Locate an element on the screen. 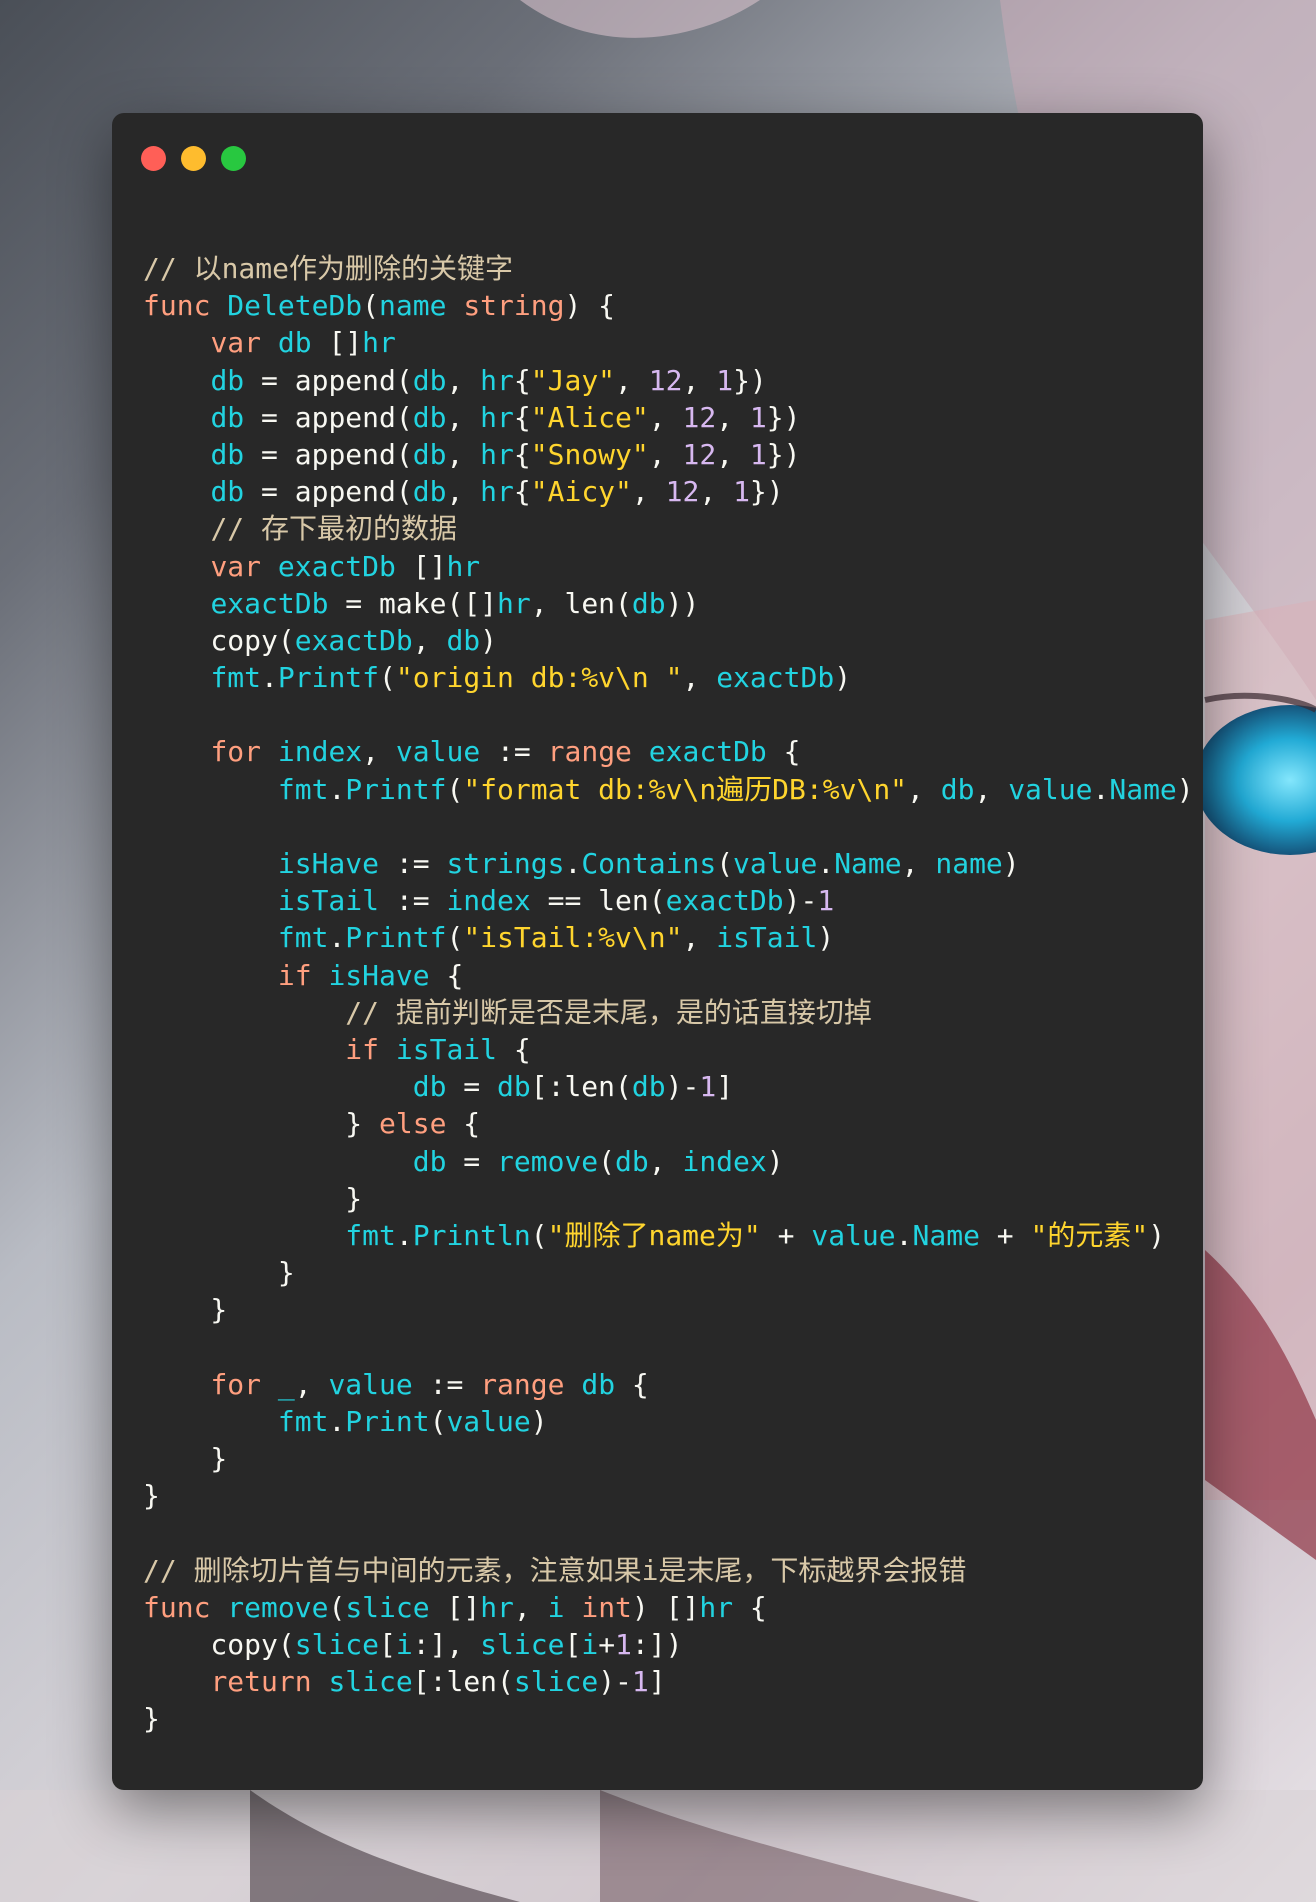  code-line: exactDb = make([]hr, len(db)) is located at coordinates (673, 603).